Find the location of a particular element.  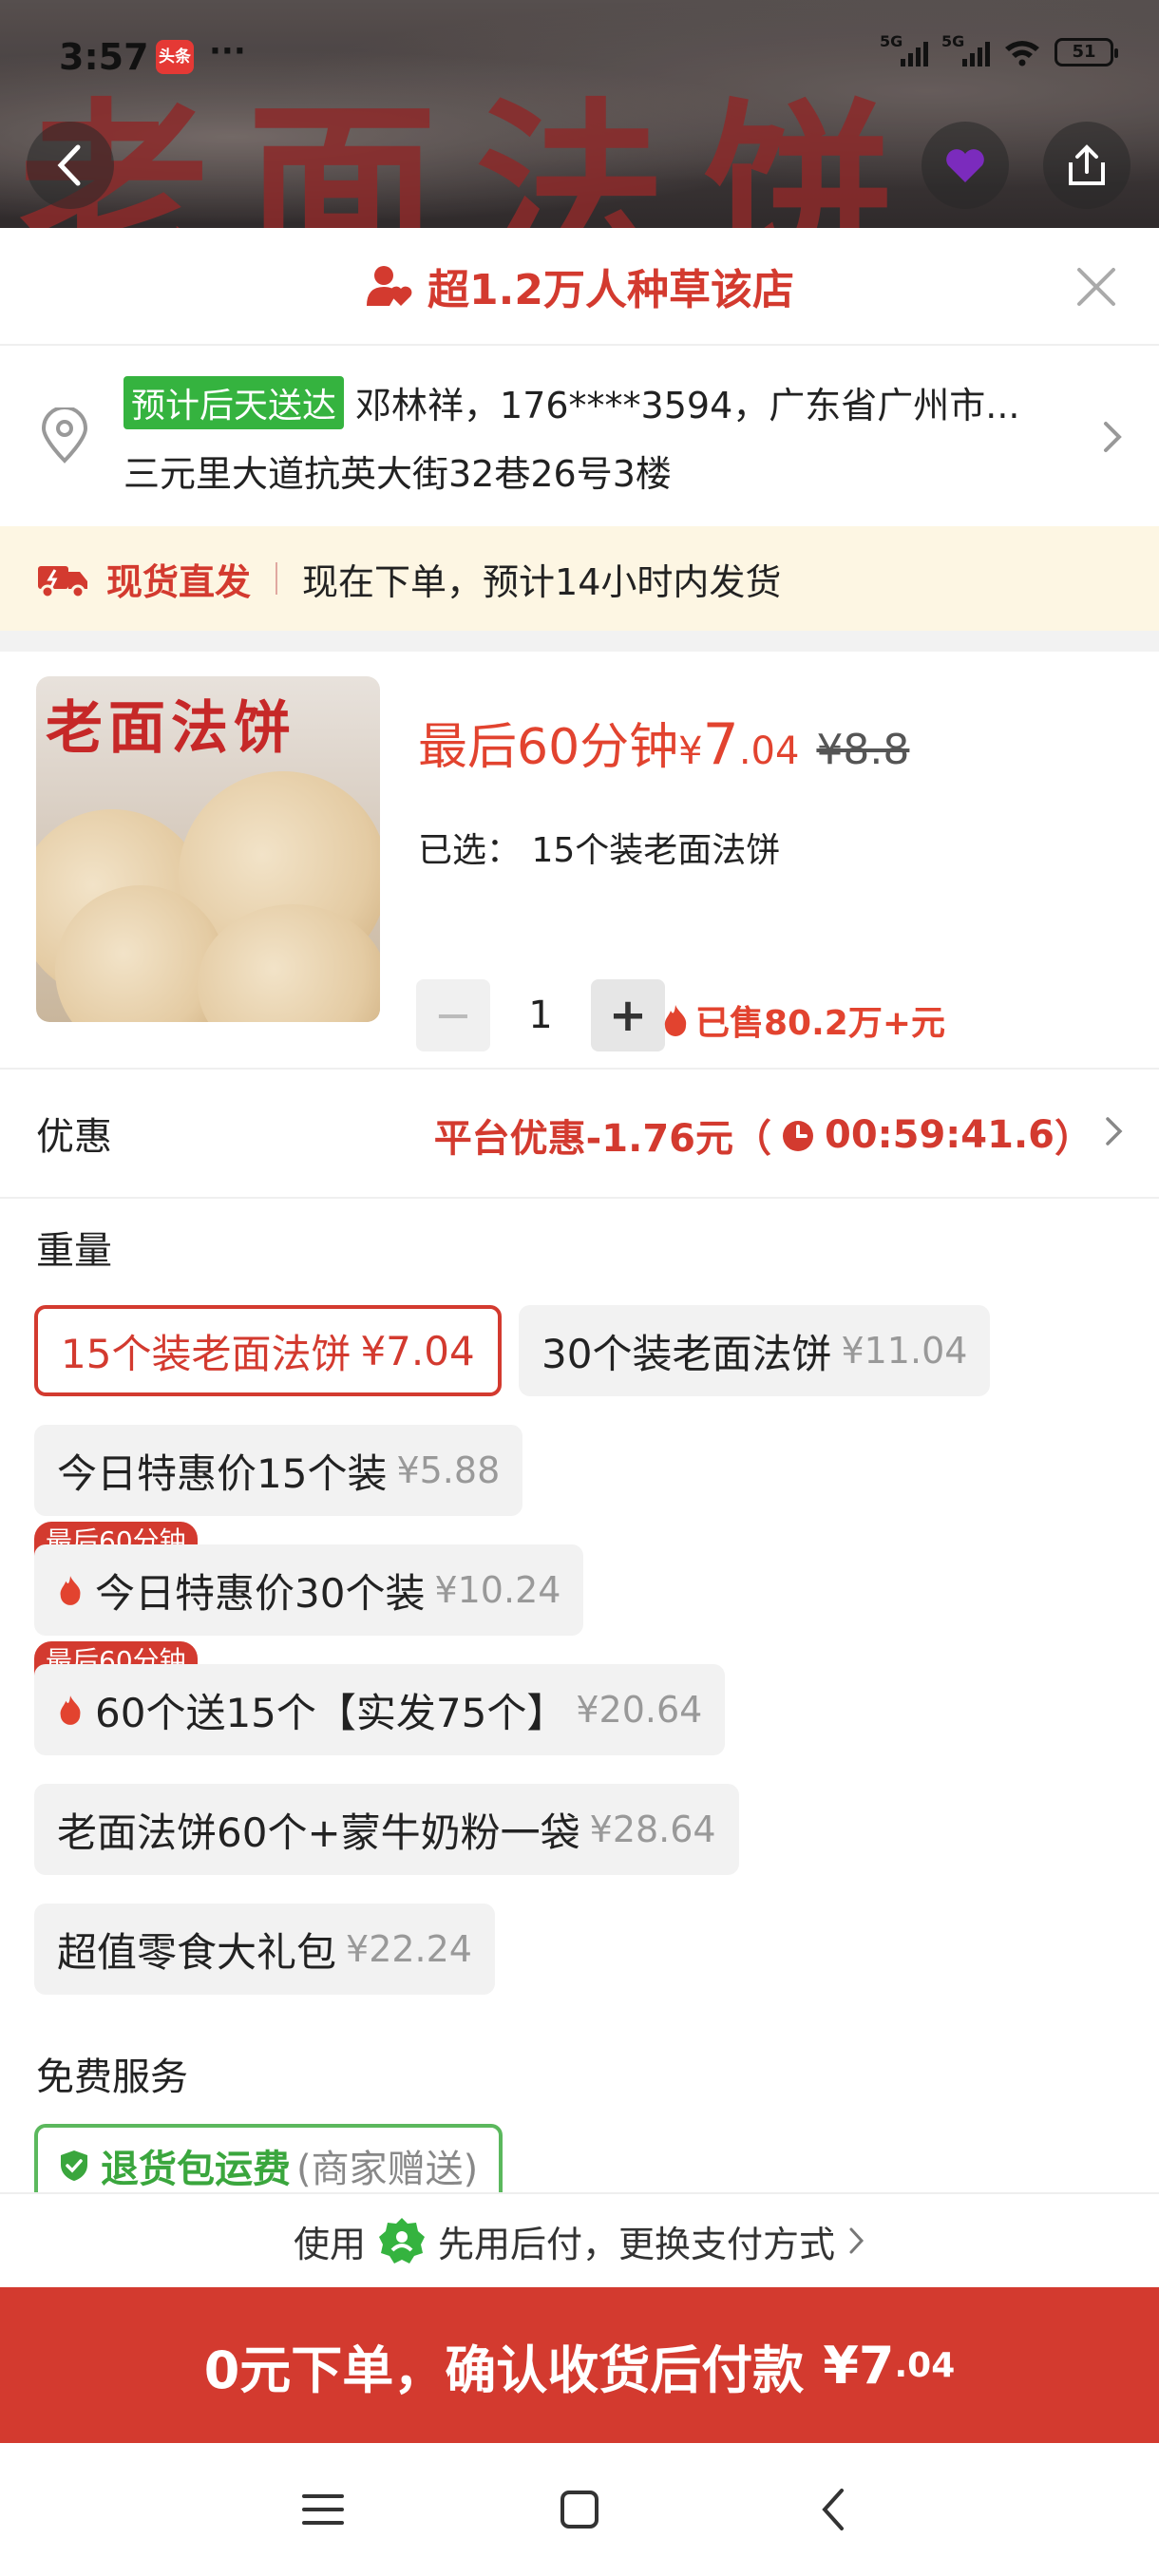

user-heart-icon is located at coordinates (389, 286).